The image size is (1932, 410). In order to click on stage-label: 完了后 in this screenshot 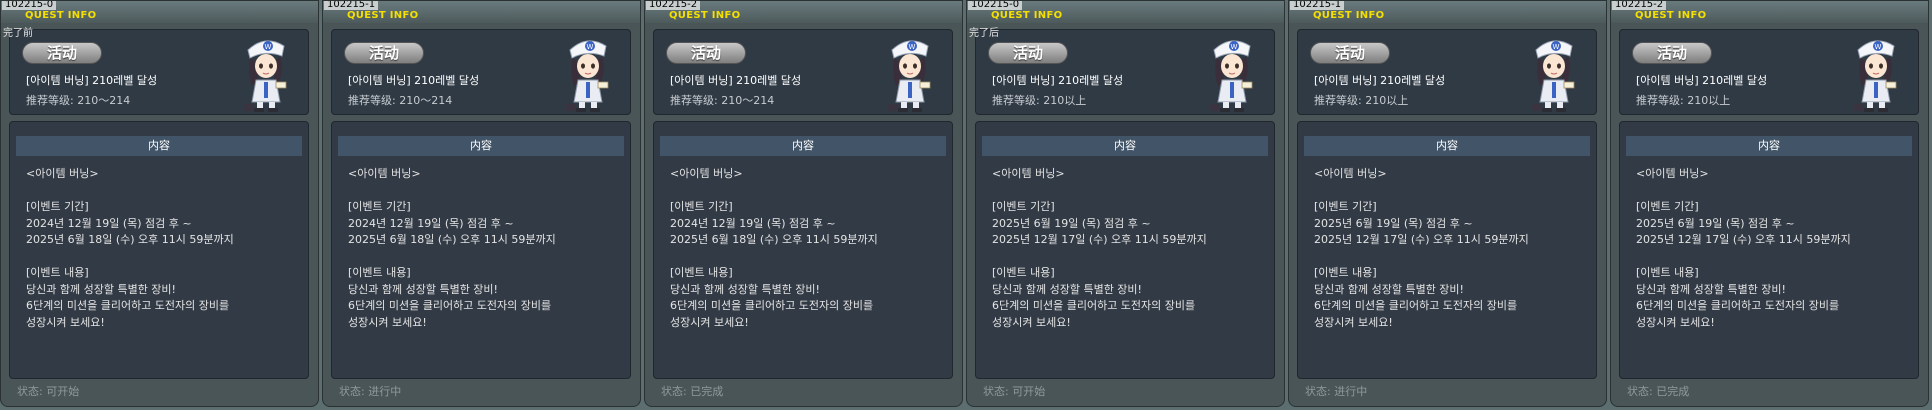, I will do `click(984, 33)`.